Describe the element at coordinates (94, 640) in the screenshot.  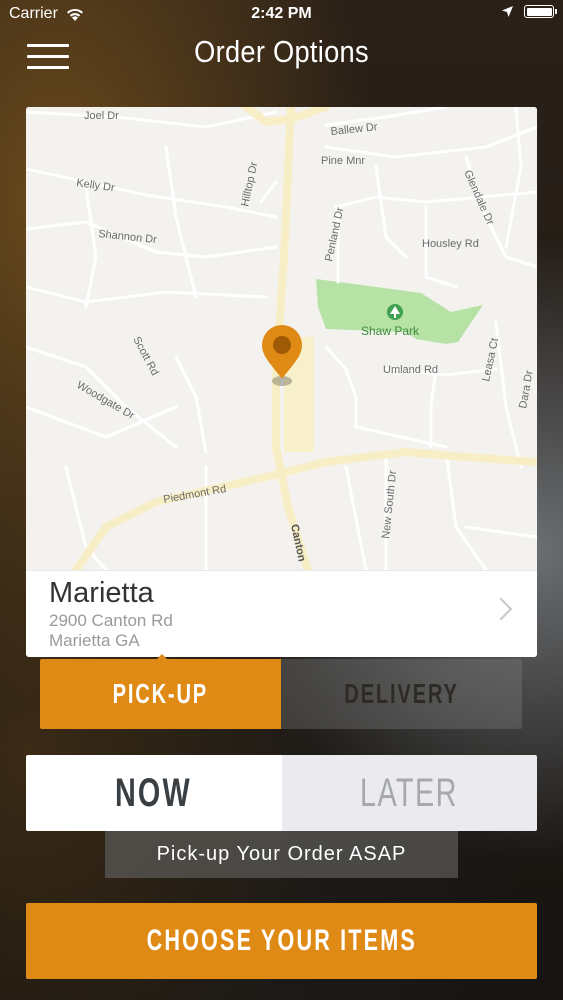
I see `store-address-line2: Marietta GA` at that location.